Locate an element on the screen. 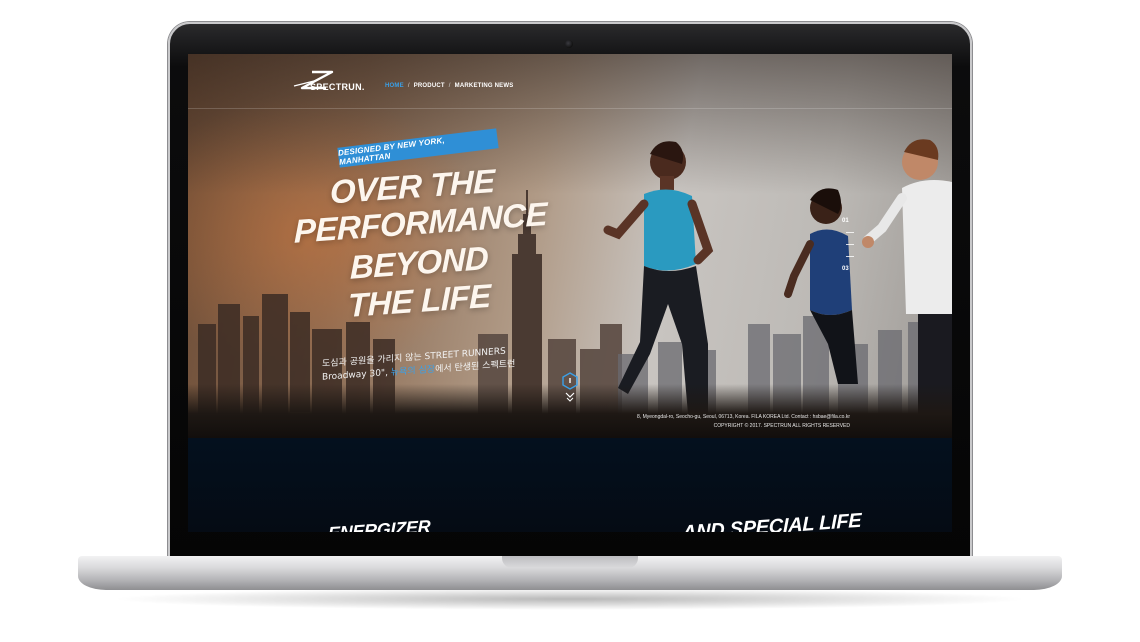 The image size is (1140, 642). nav-product: PRODUCT is located at coordinates (429, 86).